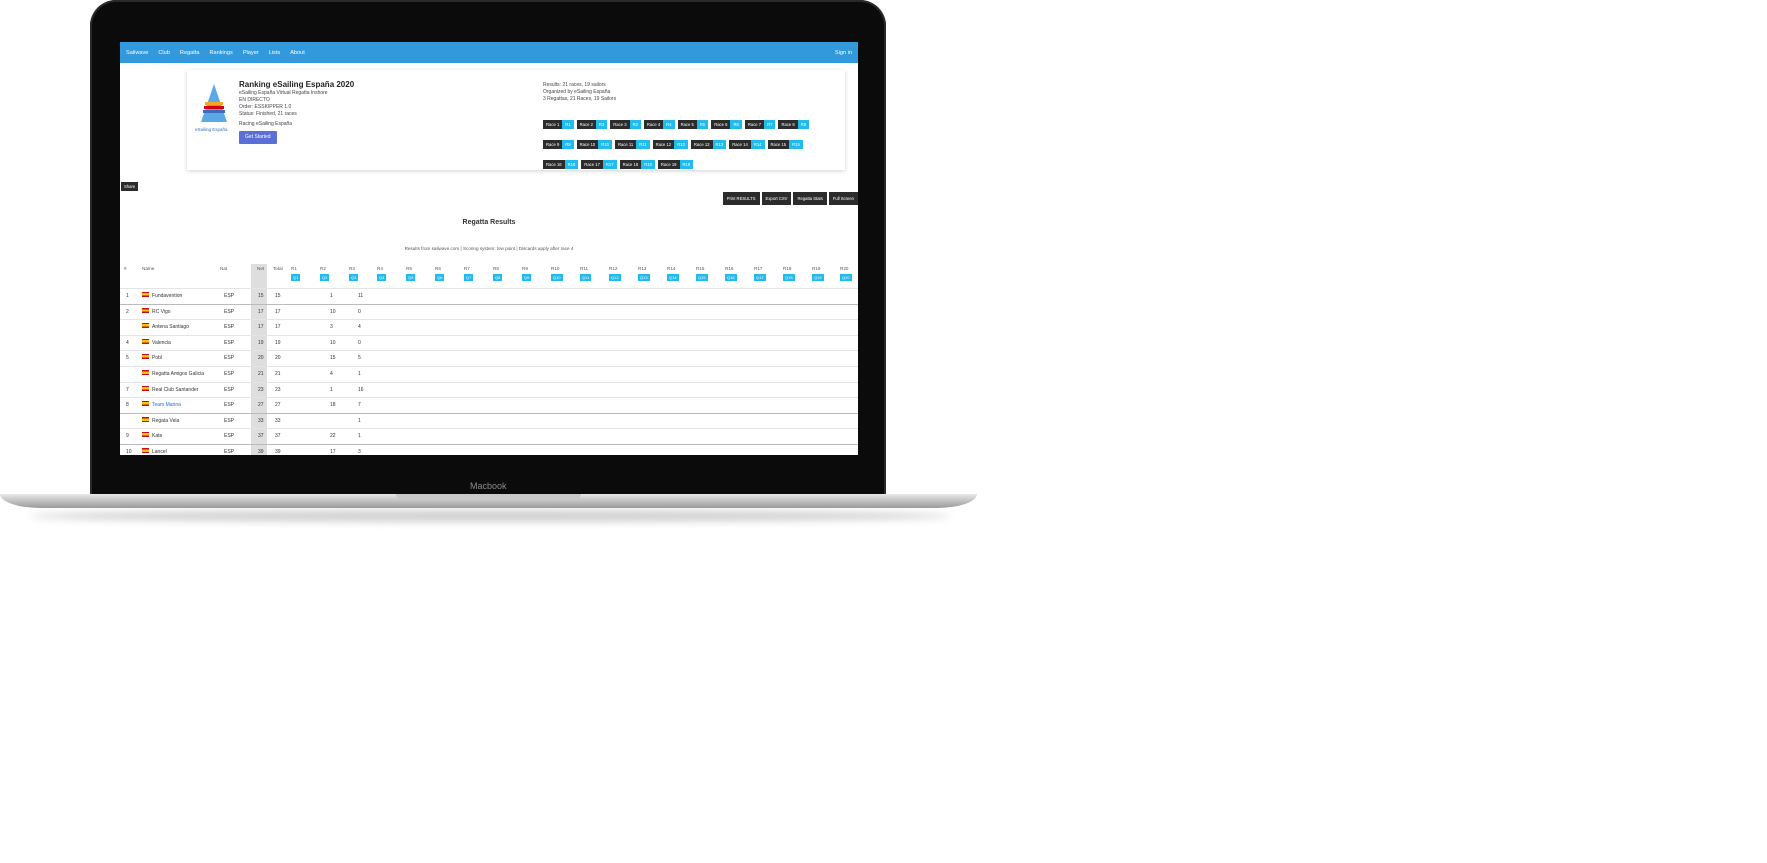  I want to click on column-header: R12, so click(613, 268).